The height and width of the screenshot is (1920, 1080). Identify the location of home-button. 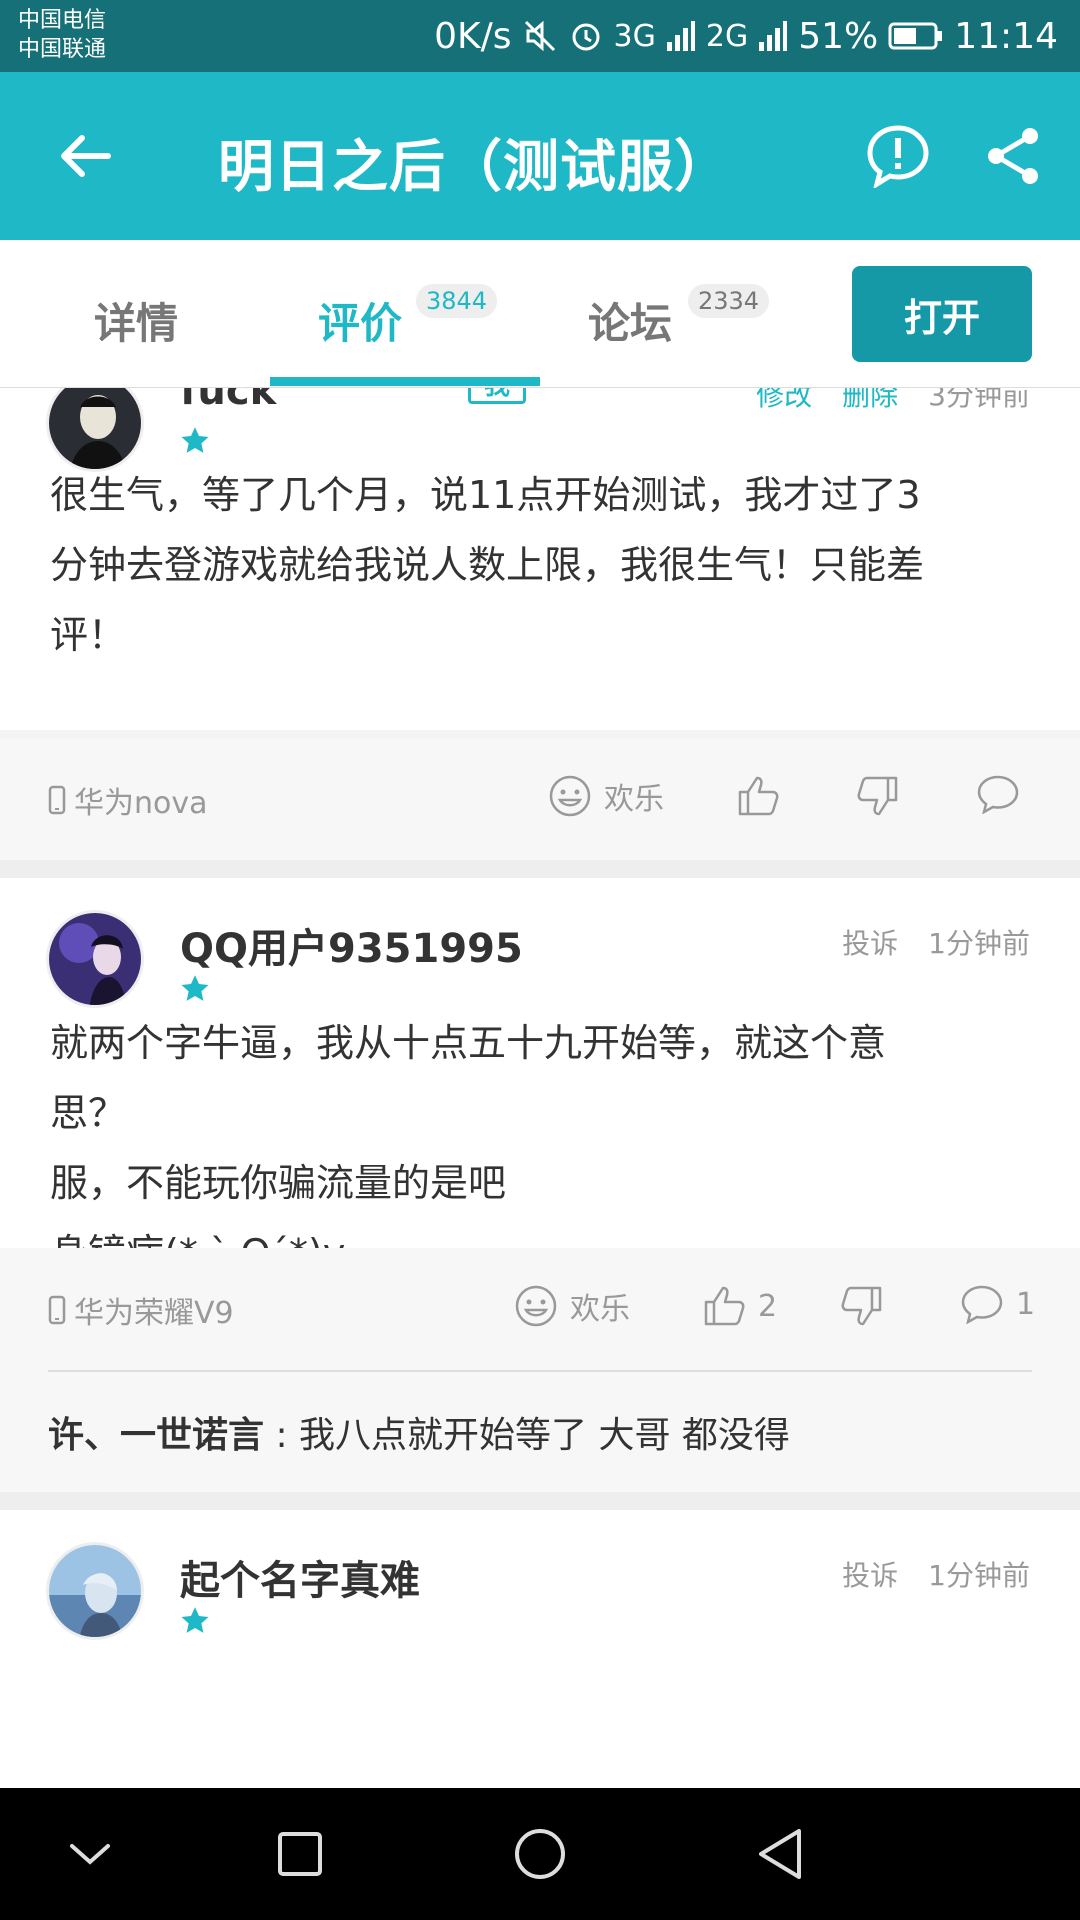
(540, 1854).